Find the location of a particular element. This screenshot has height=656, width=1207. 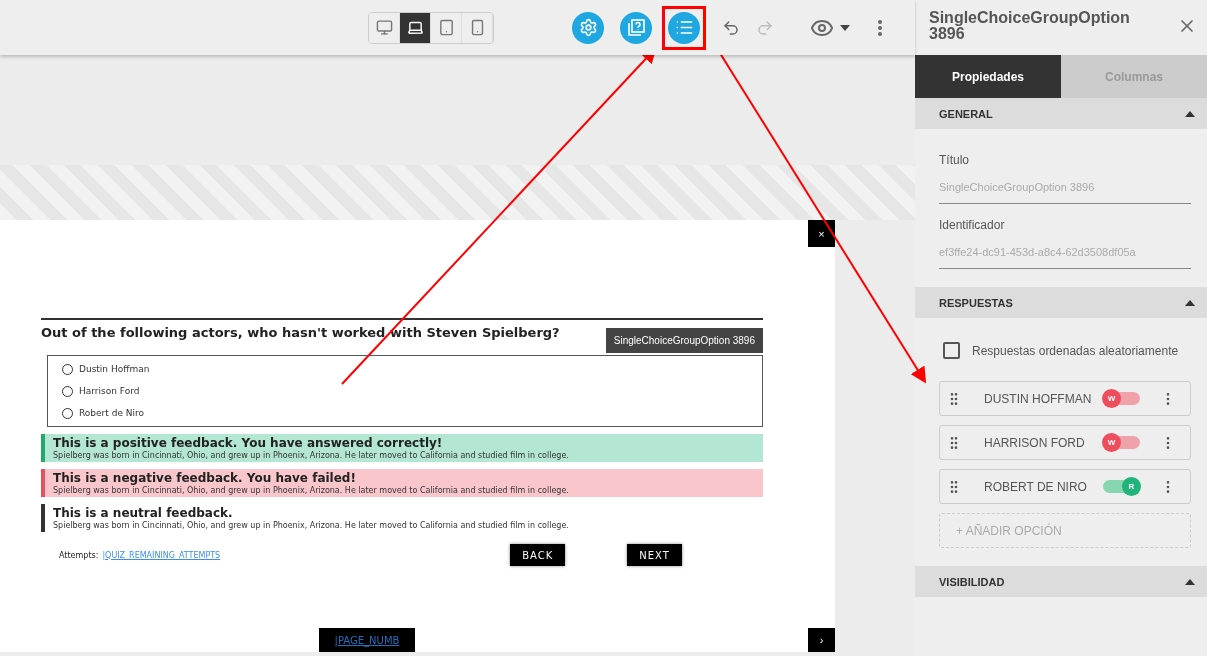

answer-label: DUSTIN HOFFMAN is located at coordinates (1038, 398).